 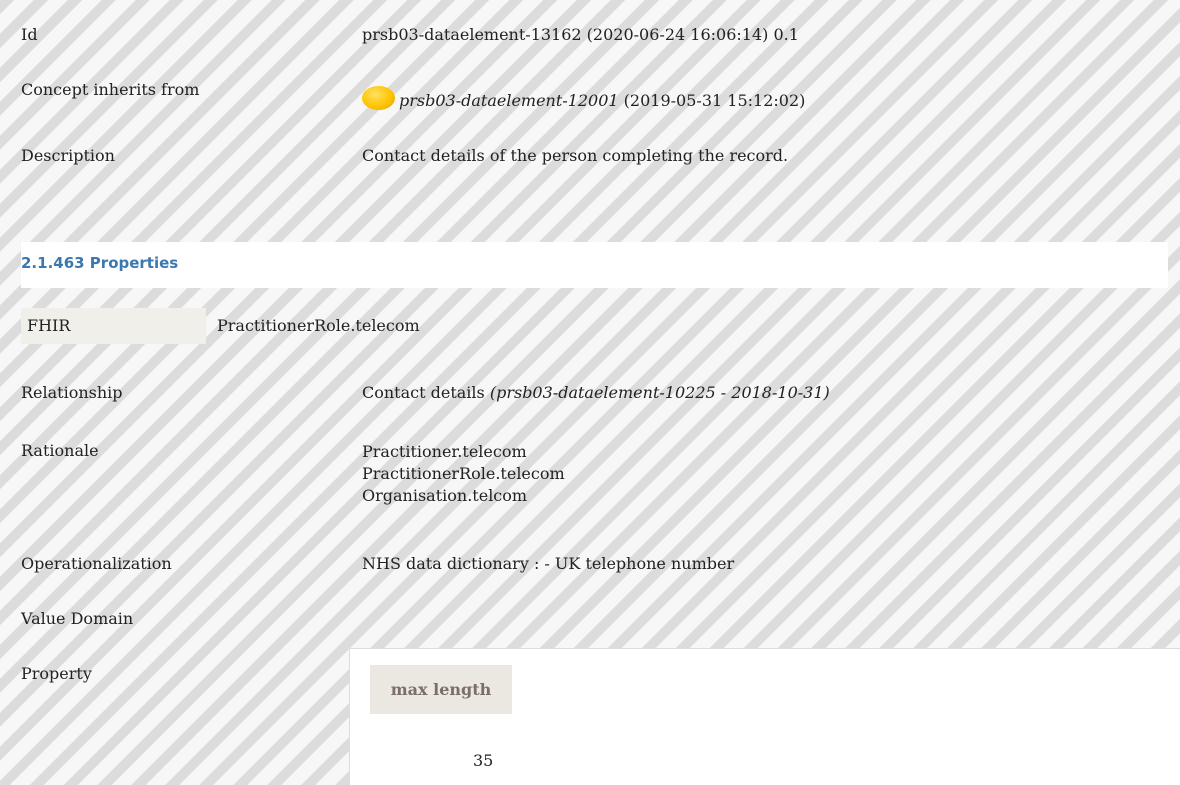 I want to click on properties-section-header: 2.1.463 Properties, so click(x=594, y=265).